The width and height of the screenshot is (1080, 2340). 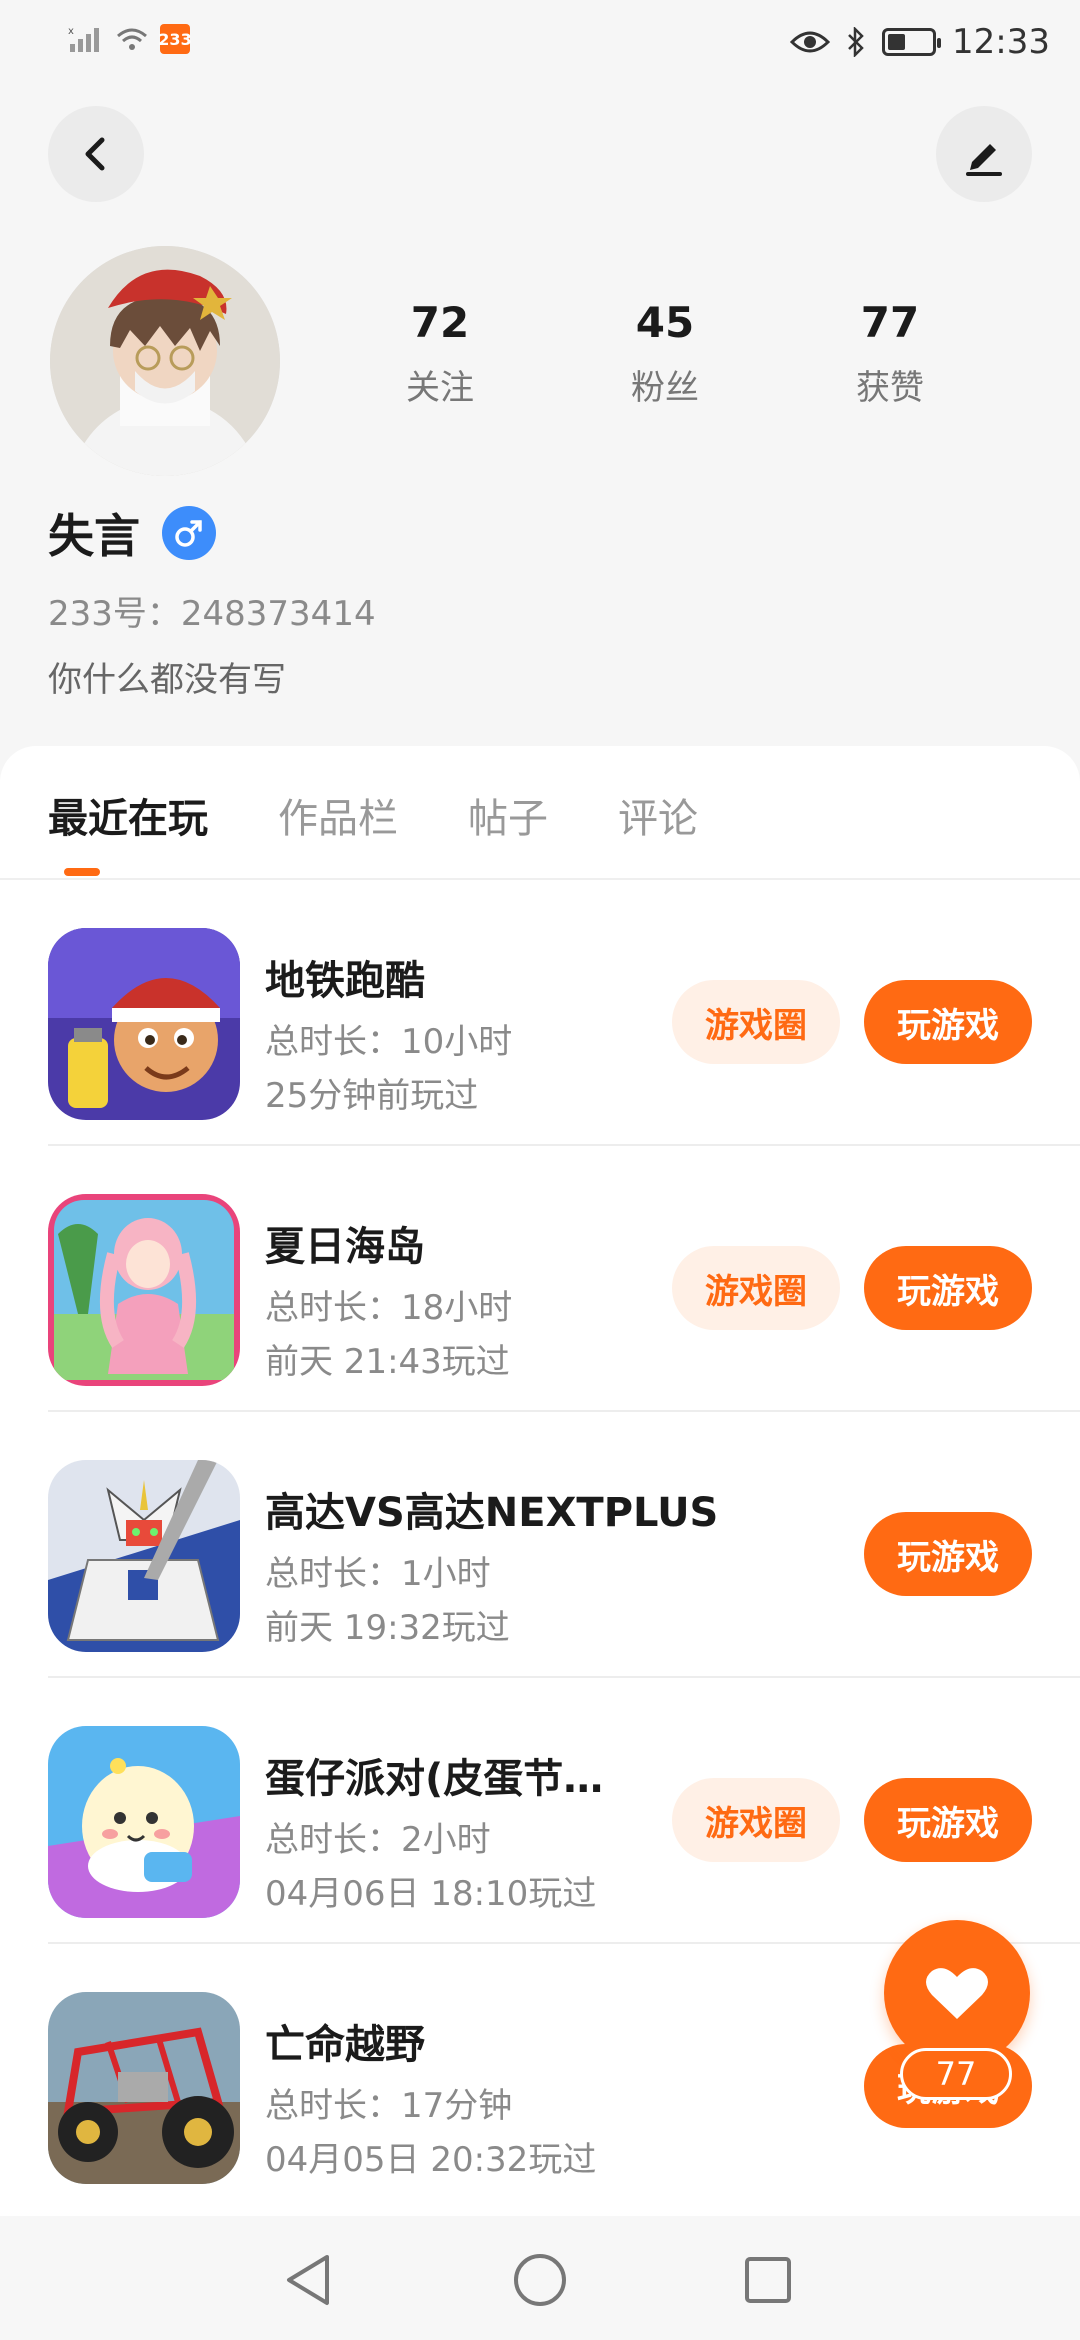 I want to click on stat-value: 72, so click(x=440, y=322).